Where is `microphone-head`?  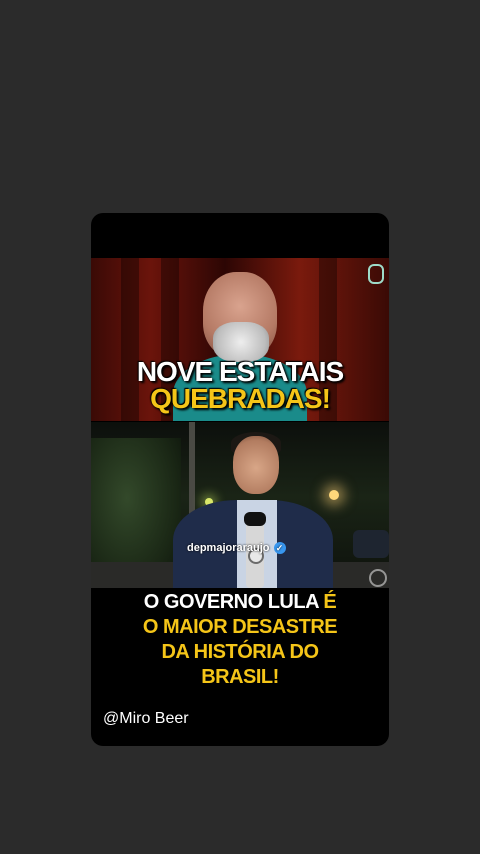
microphone-head is located at coordinates (255, 519).